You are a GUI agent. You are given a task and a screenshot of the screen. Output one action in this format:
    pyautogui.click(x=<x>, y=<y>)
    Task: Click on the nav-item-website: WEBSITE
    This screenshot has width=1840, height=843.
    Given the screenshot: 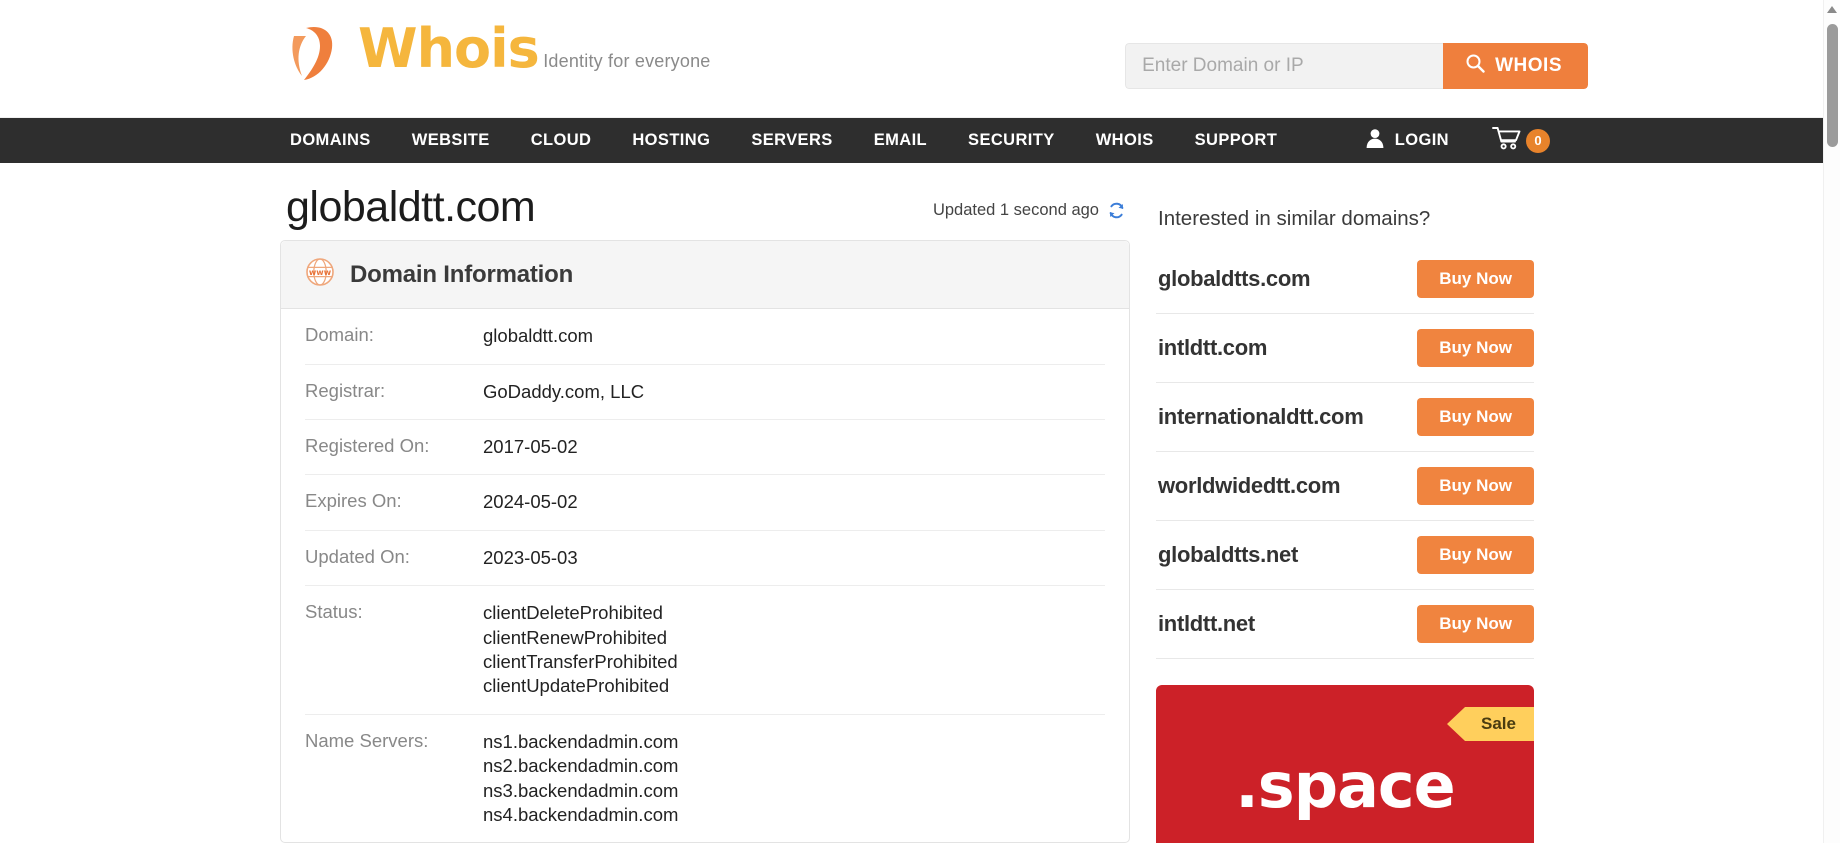 What is the action you would take?
    pyautogui.click(x=451, y=140)
    